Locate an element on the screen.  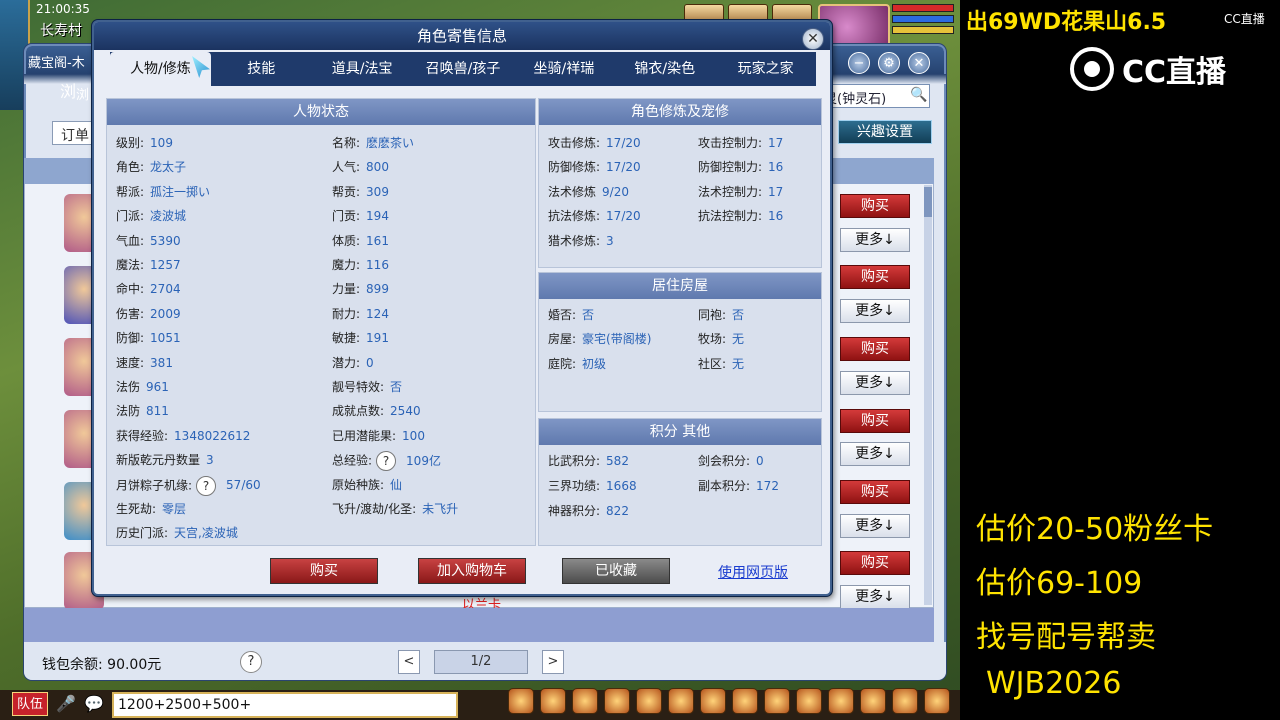
field-value: 822 is located at coordinates (617, 511).